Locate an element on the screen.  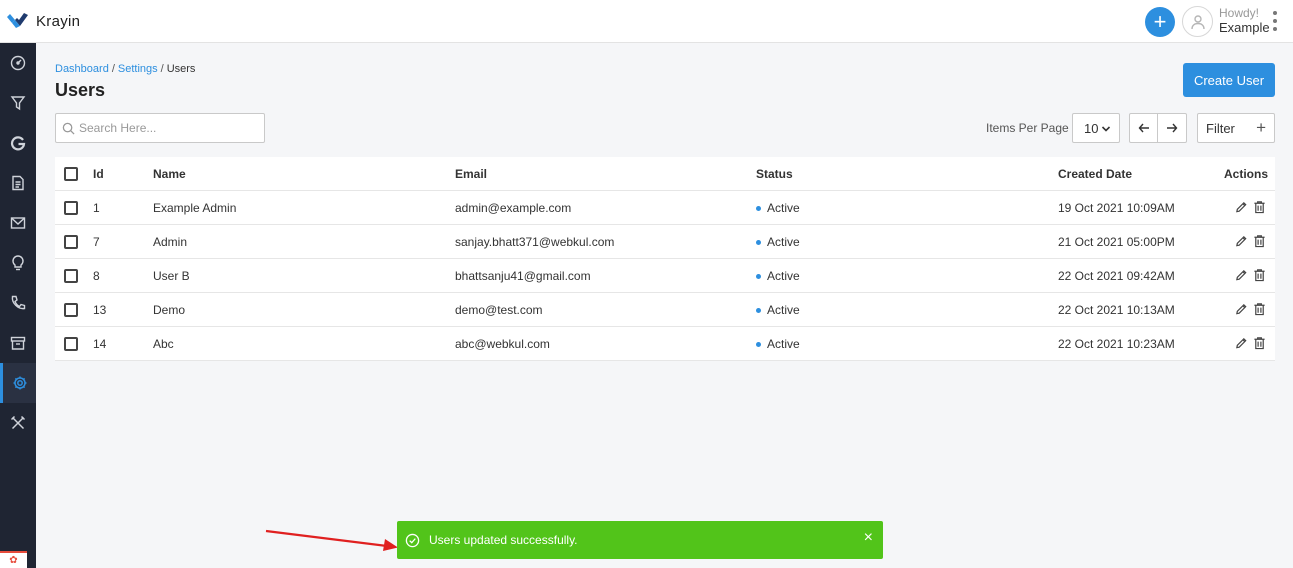
sidebar-item-quotes is located at coordinates (18, 183).